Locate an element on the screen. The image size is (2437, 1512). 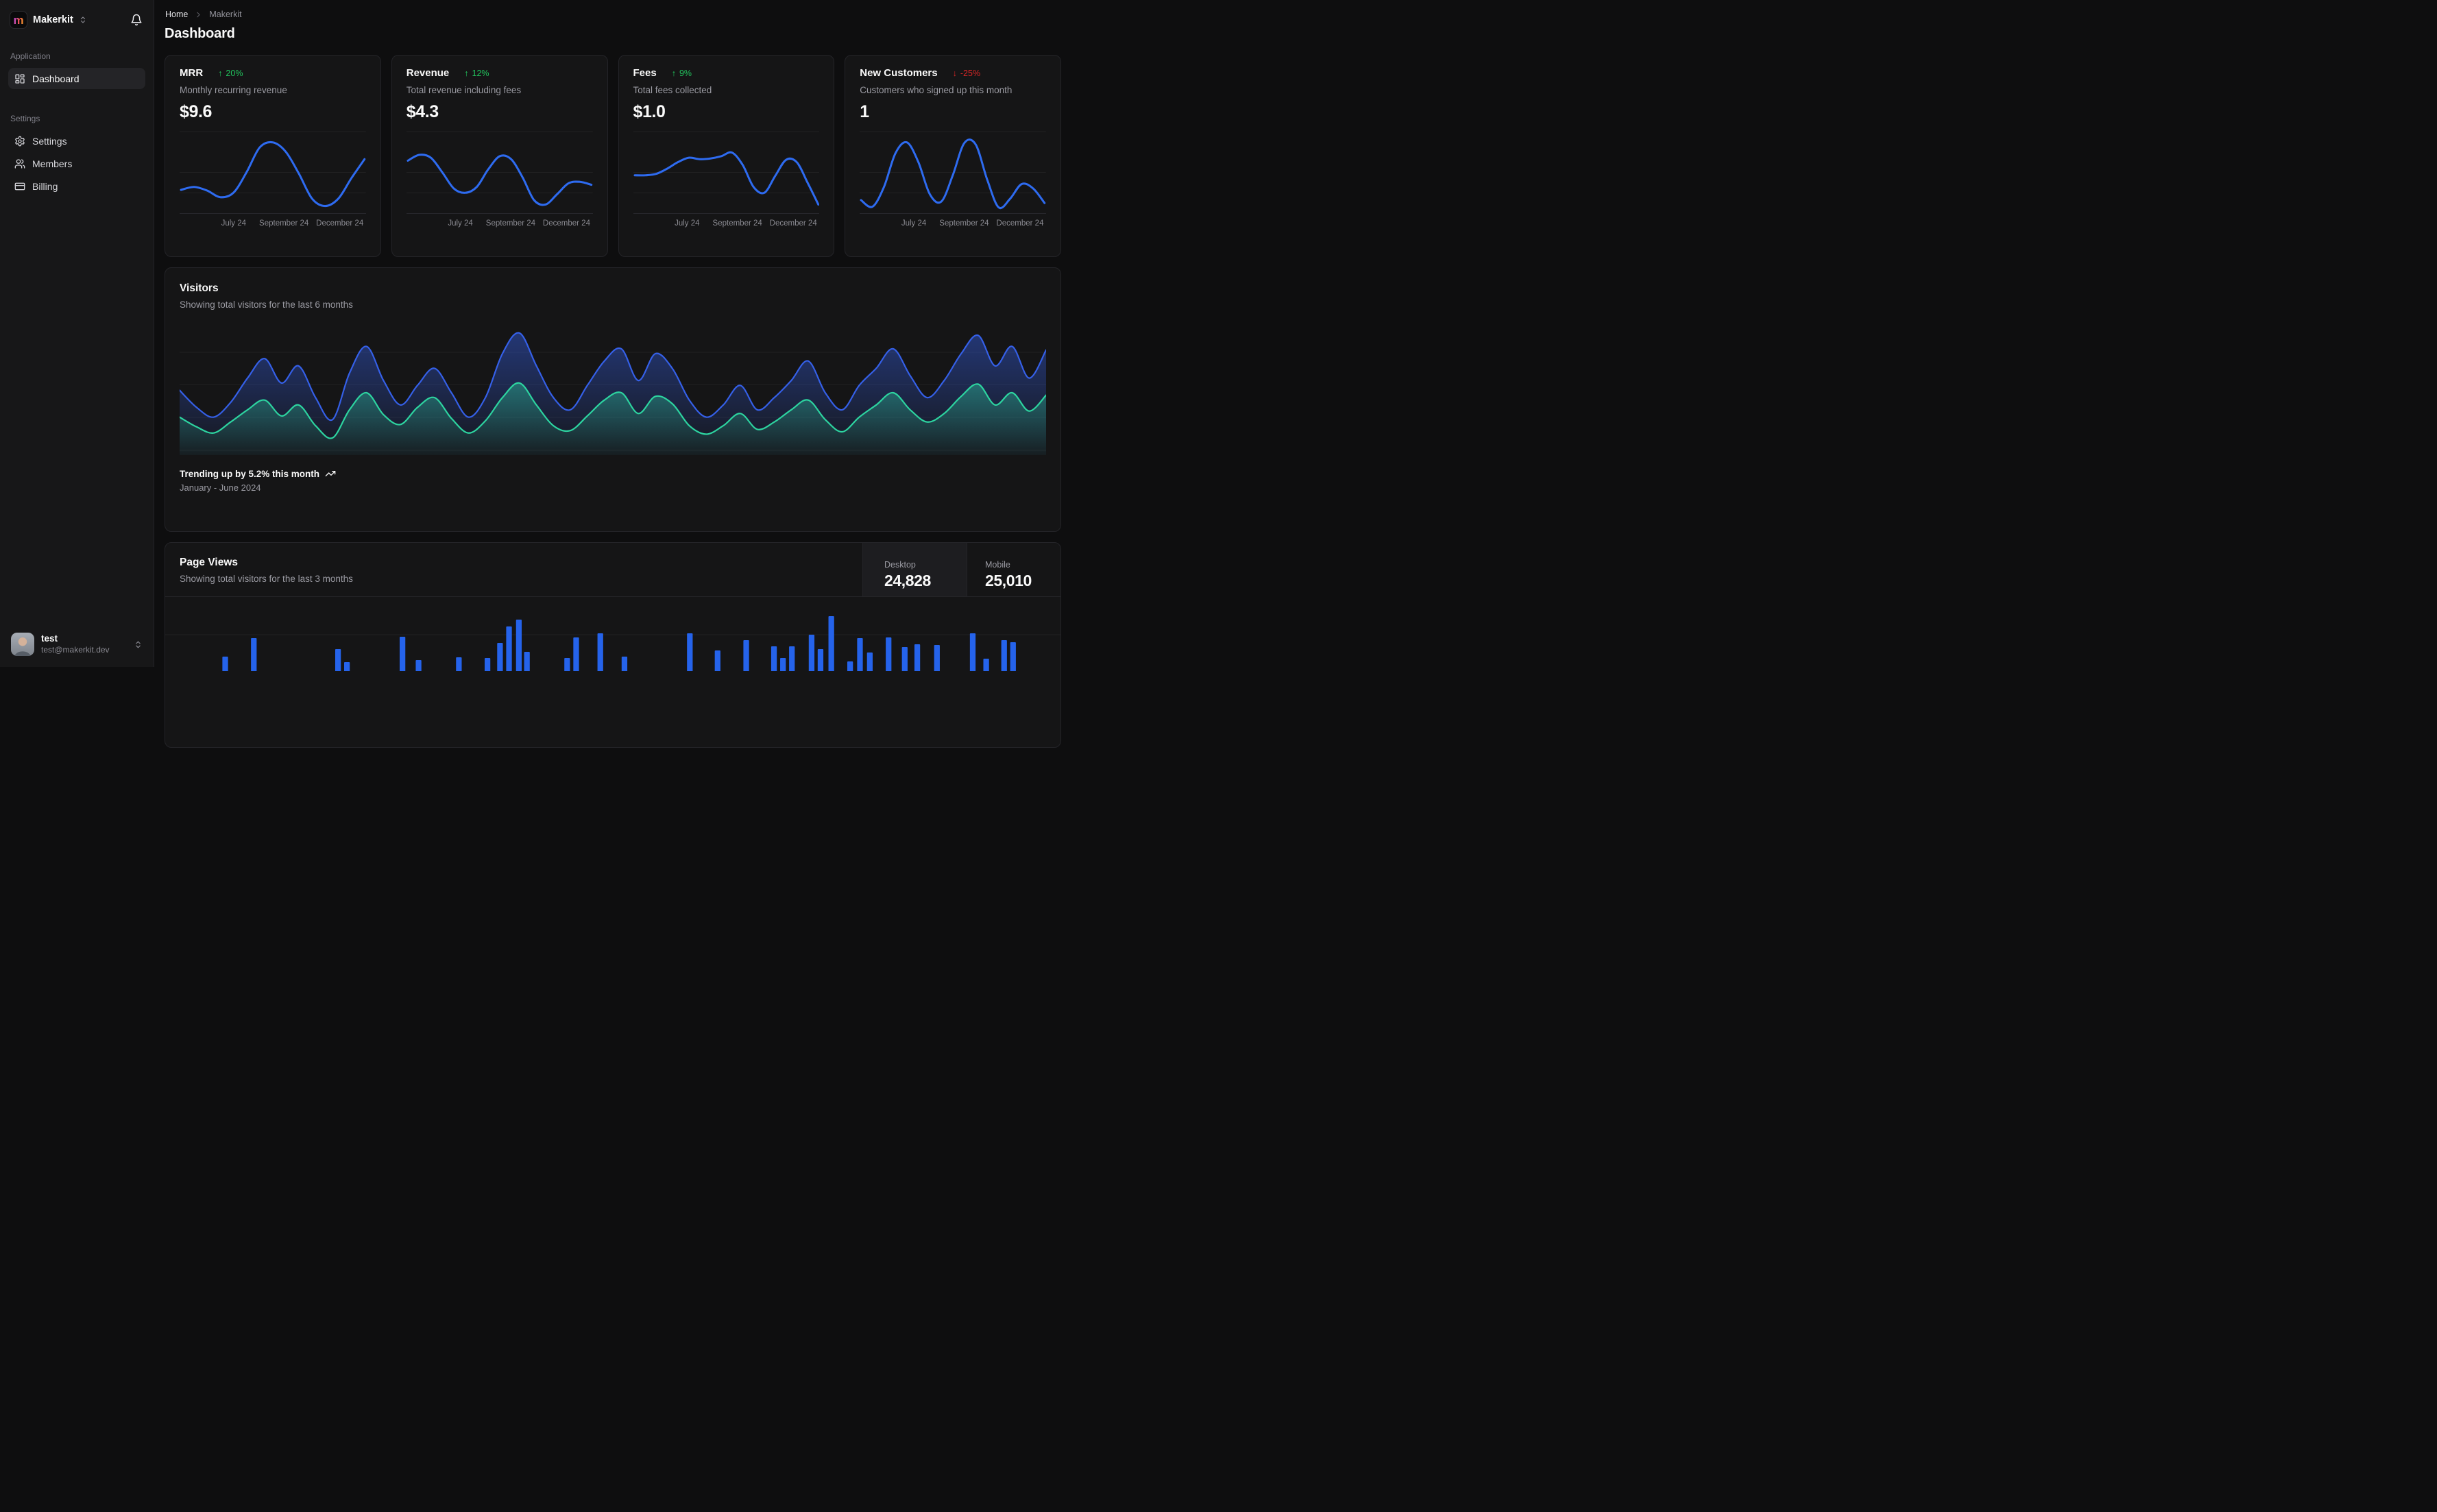
sidebar-item-dashboard: Dashboard is located at coordinates (76, 78).